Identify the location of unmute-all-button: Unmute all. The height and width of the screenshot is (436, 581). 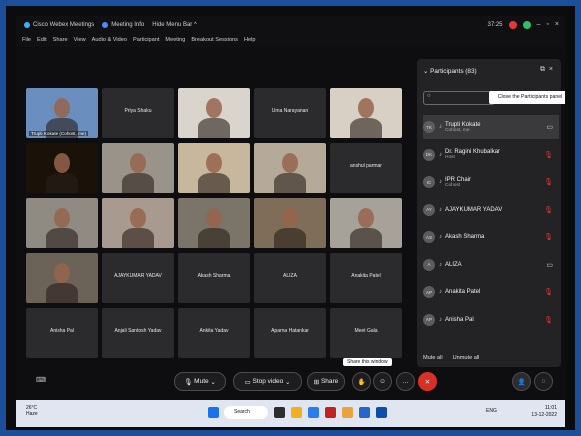
(466, 358).